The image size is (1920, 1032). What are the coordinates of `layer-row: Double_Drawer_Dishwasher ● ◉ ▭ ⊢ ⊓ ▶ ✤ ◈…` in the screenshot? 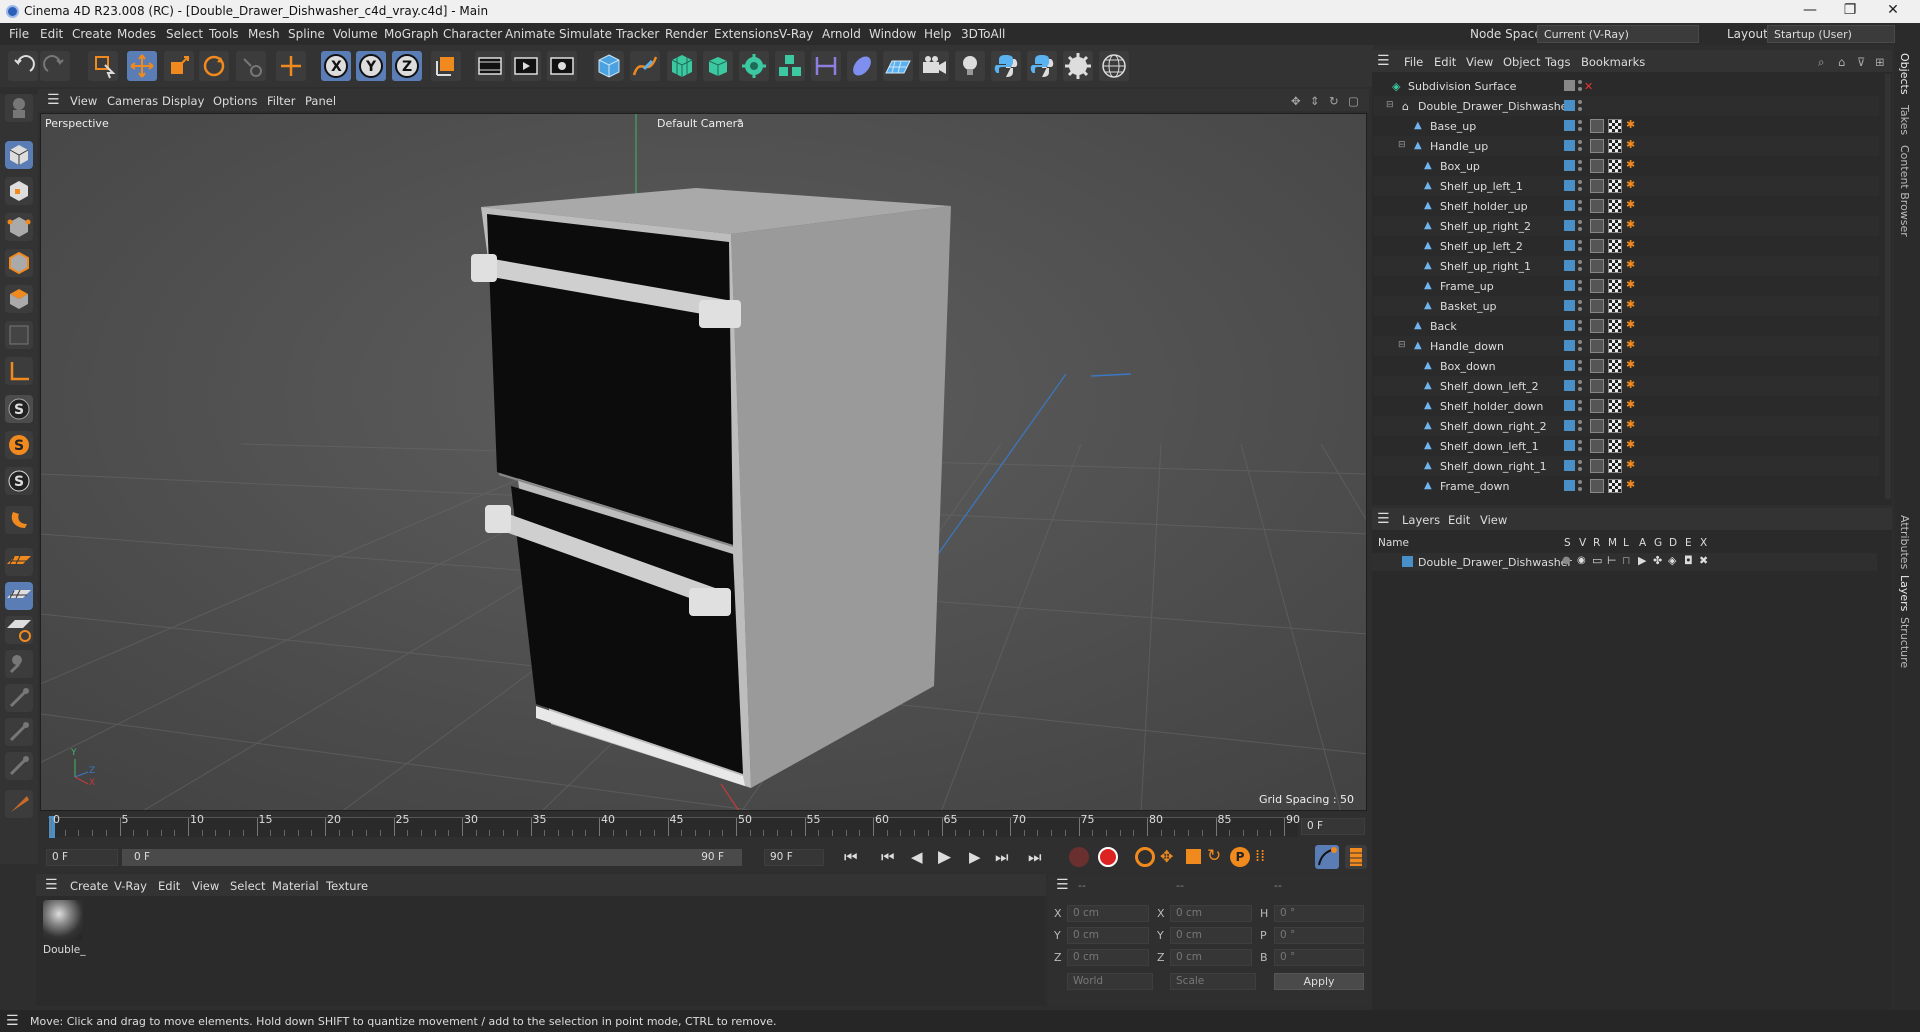 It's located at (1624, 562).